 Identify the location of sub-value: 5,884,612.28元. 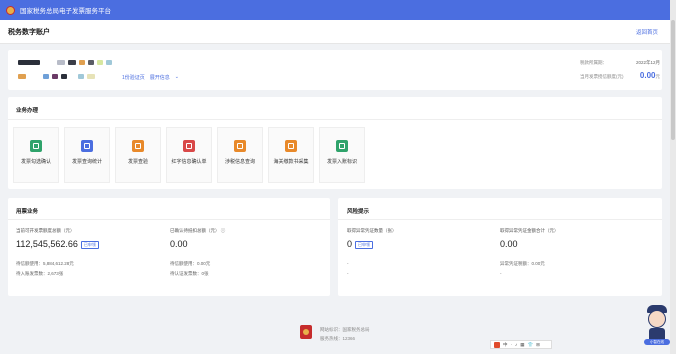
(58, 263).